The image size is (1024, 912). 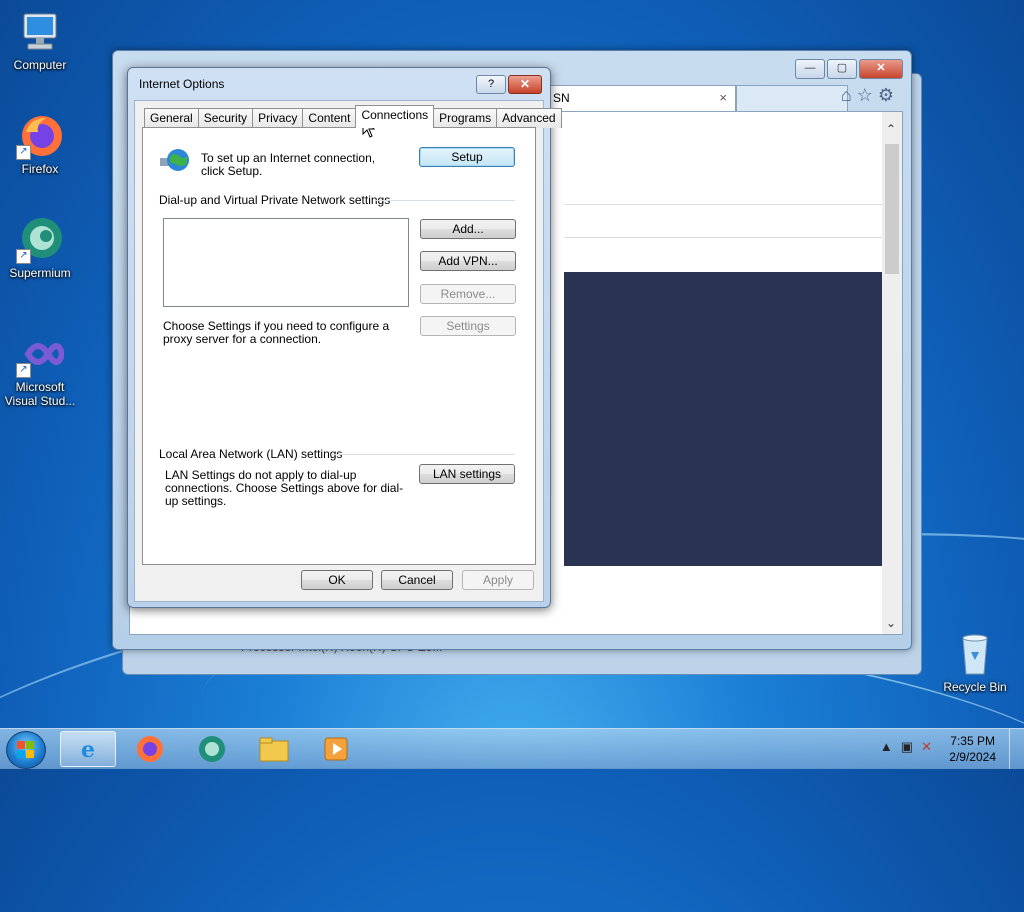 What do you see at coordinates (525, 84) in the screenshot?
I see `dialog-close-button: ✕` at bounding box center [525, 84].